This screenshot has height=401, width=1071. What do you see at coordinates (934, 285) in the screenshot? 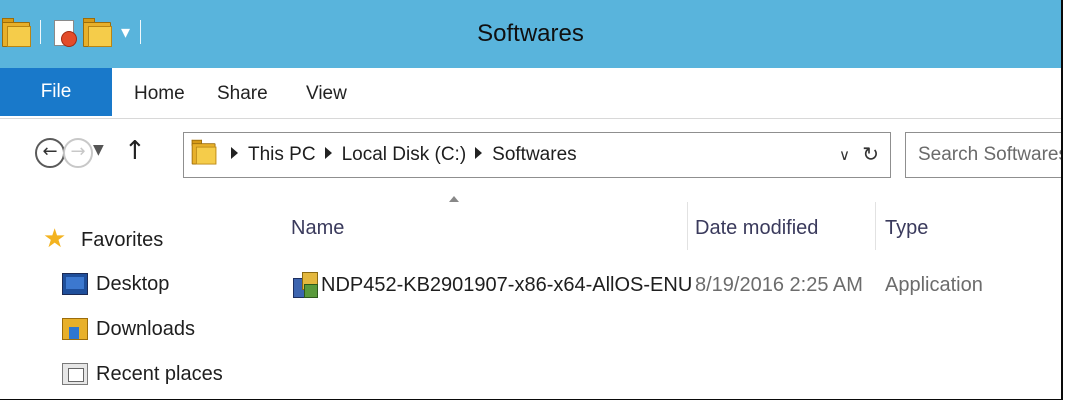
I see `file-type: Application` at bounding box center [934, 285].